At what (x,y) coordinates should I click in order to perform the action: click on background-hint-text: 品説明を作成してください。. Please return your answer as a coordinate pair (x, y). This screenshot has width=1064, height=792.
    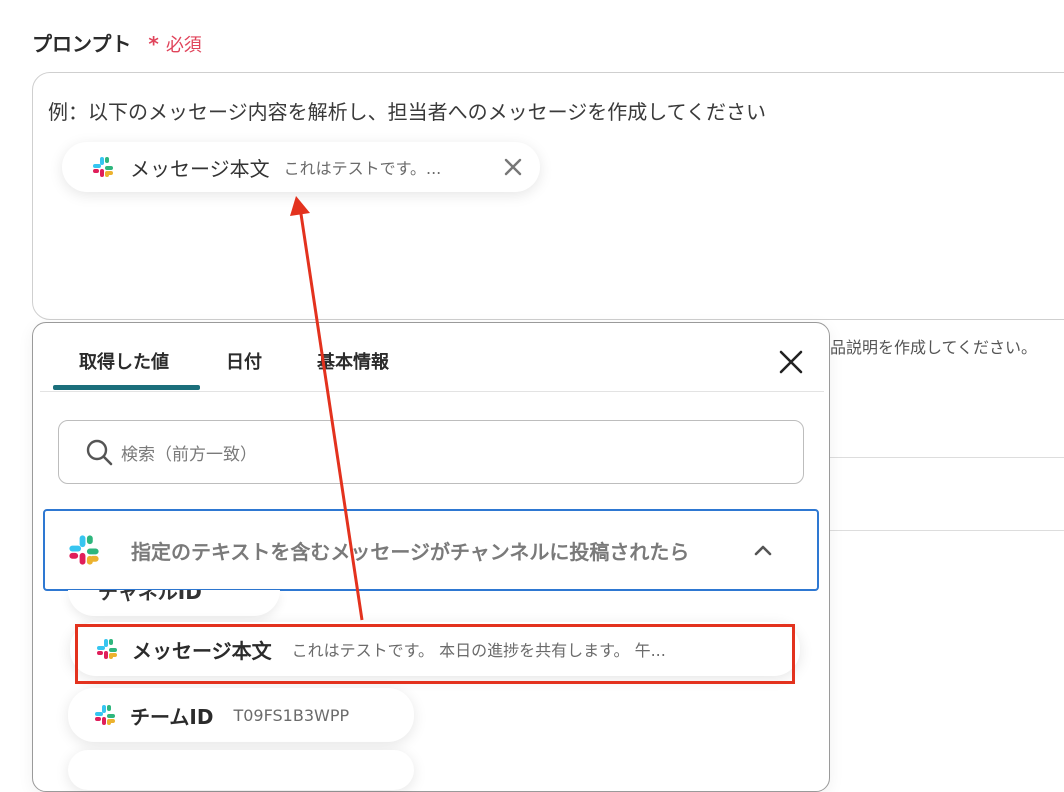
    Looking at the image, I should click on (934, 347).